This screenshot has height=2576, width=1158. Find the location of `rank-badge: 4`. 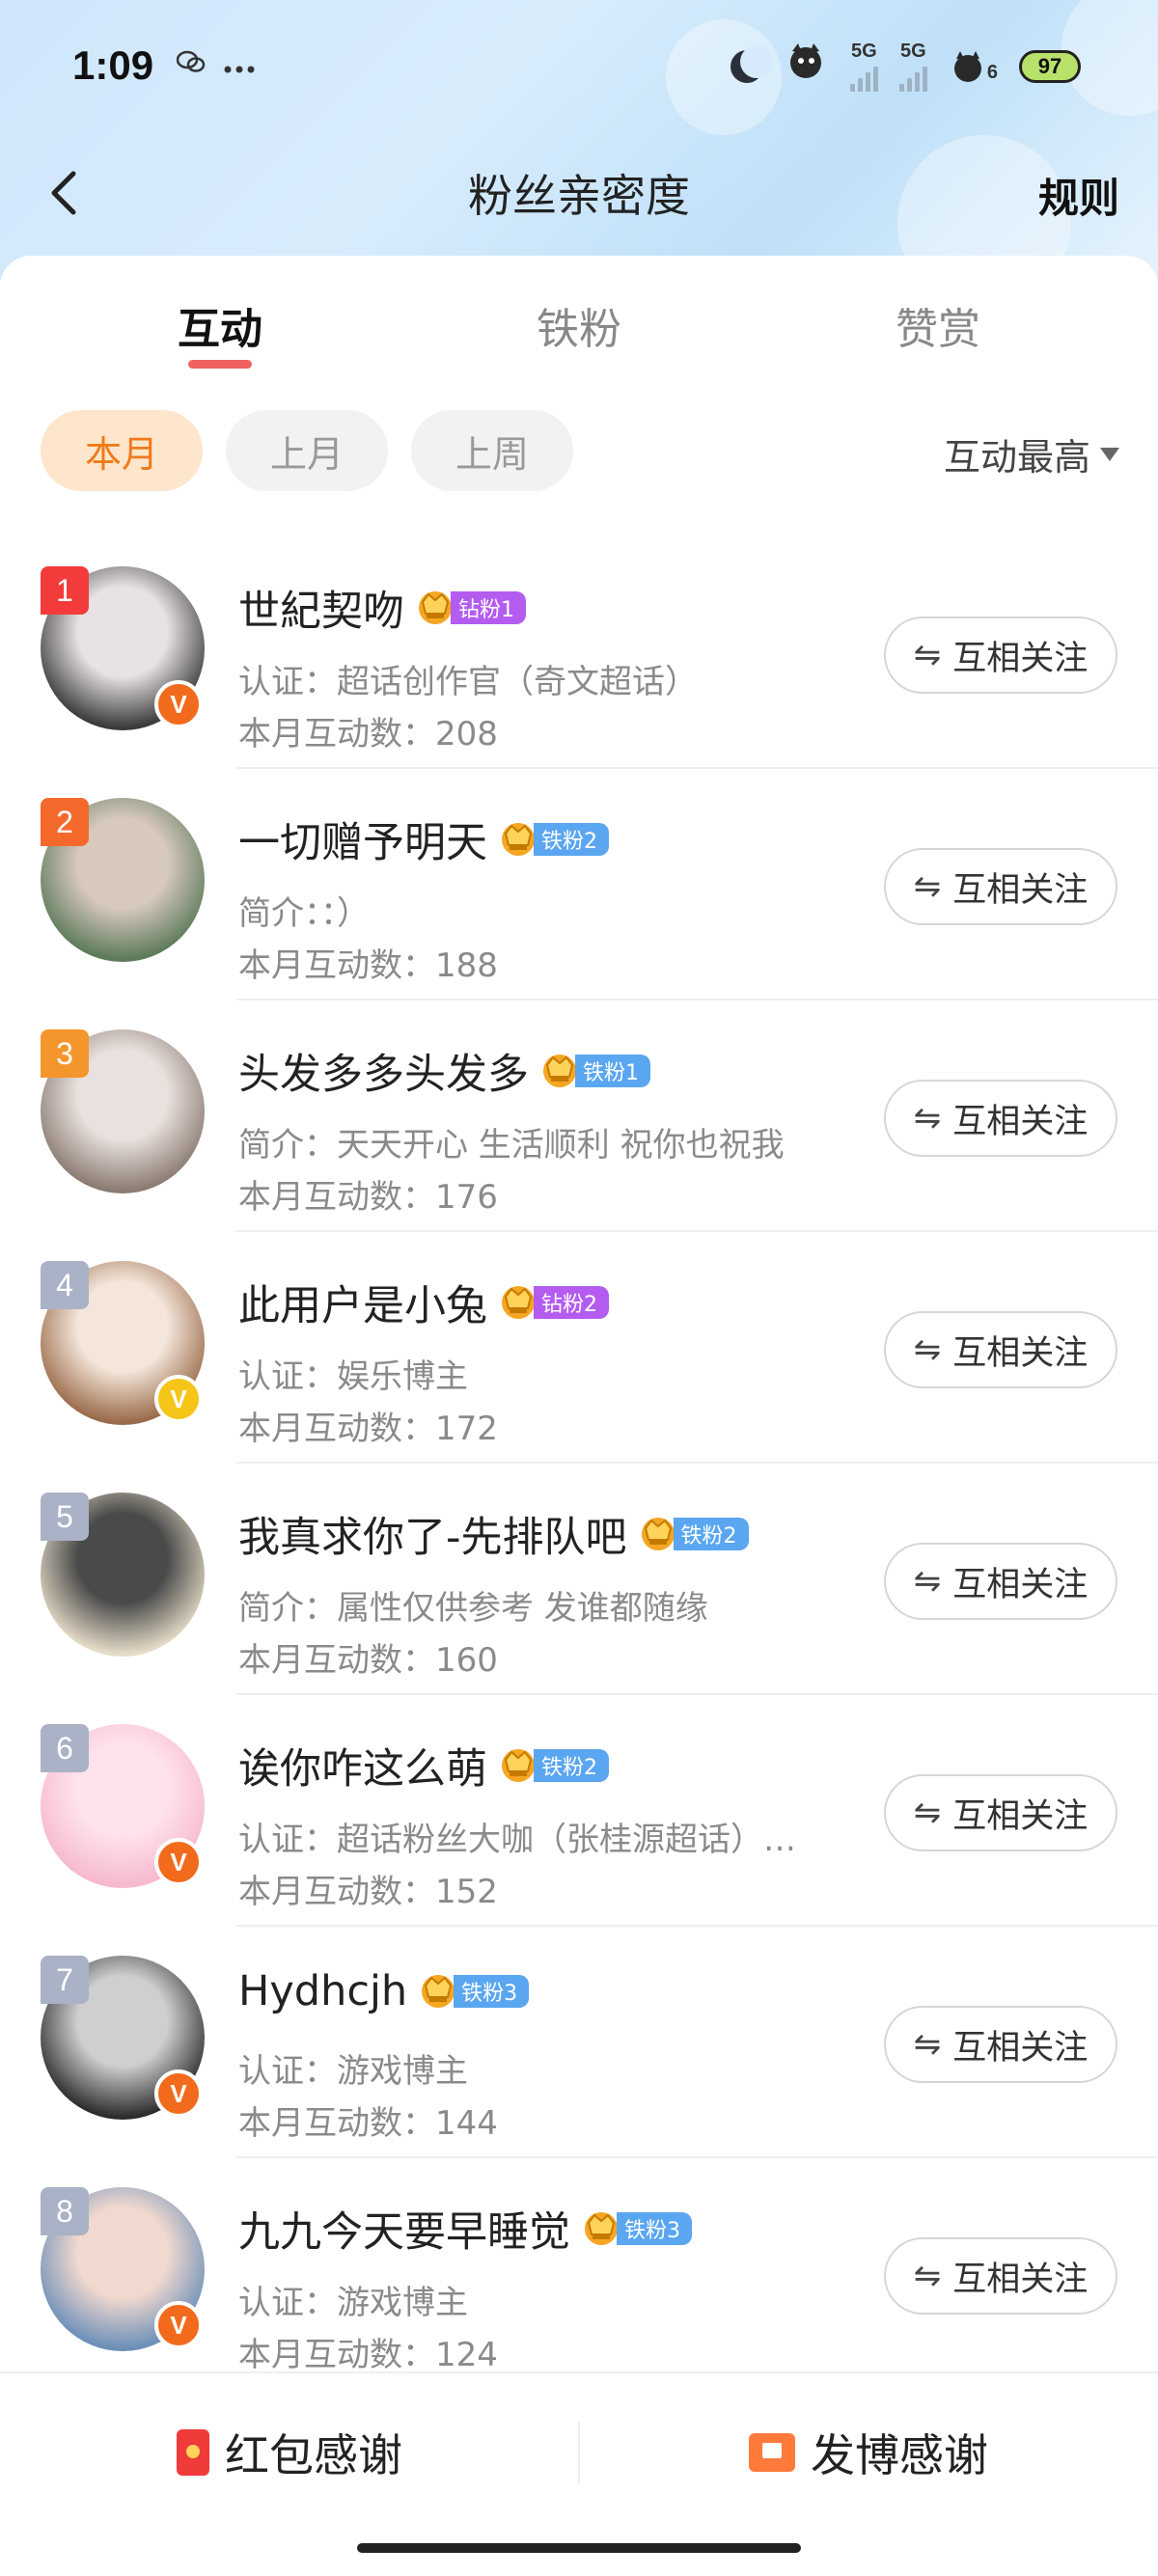

rank-badge: 4 is located at coordinates (65, 1285).